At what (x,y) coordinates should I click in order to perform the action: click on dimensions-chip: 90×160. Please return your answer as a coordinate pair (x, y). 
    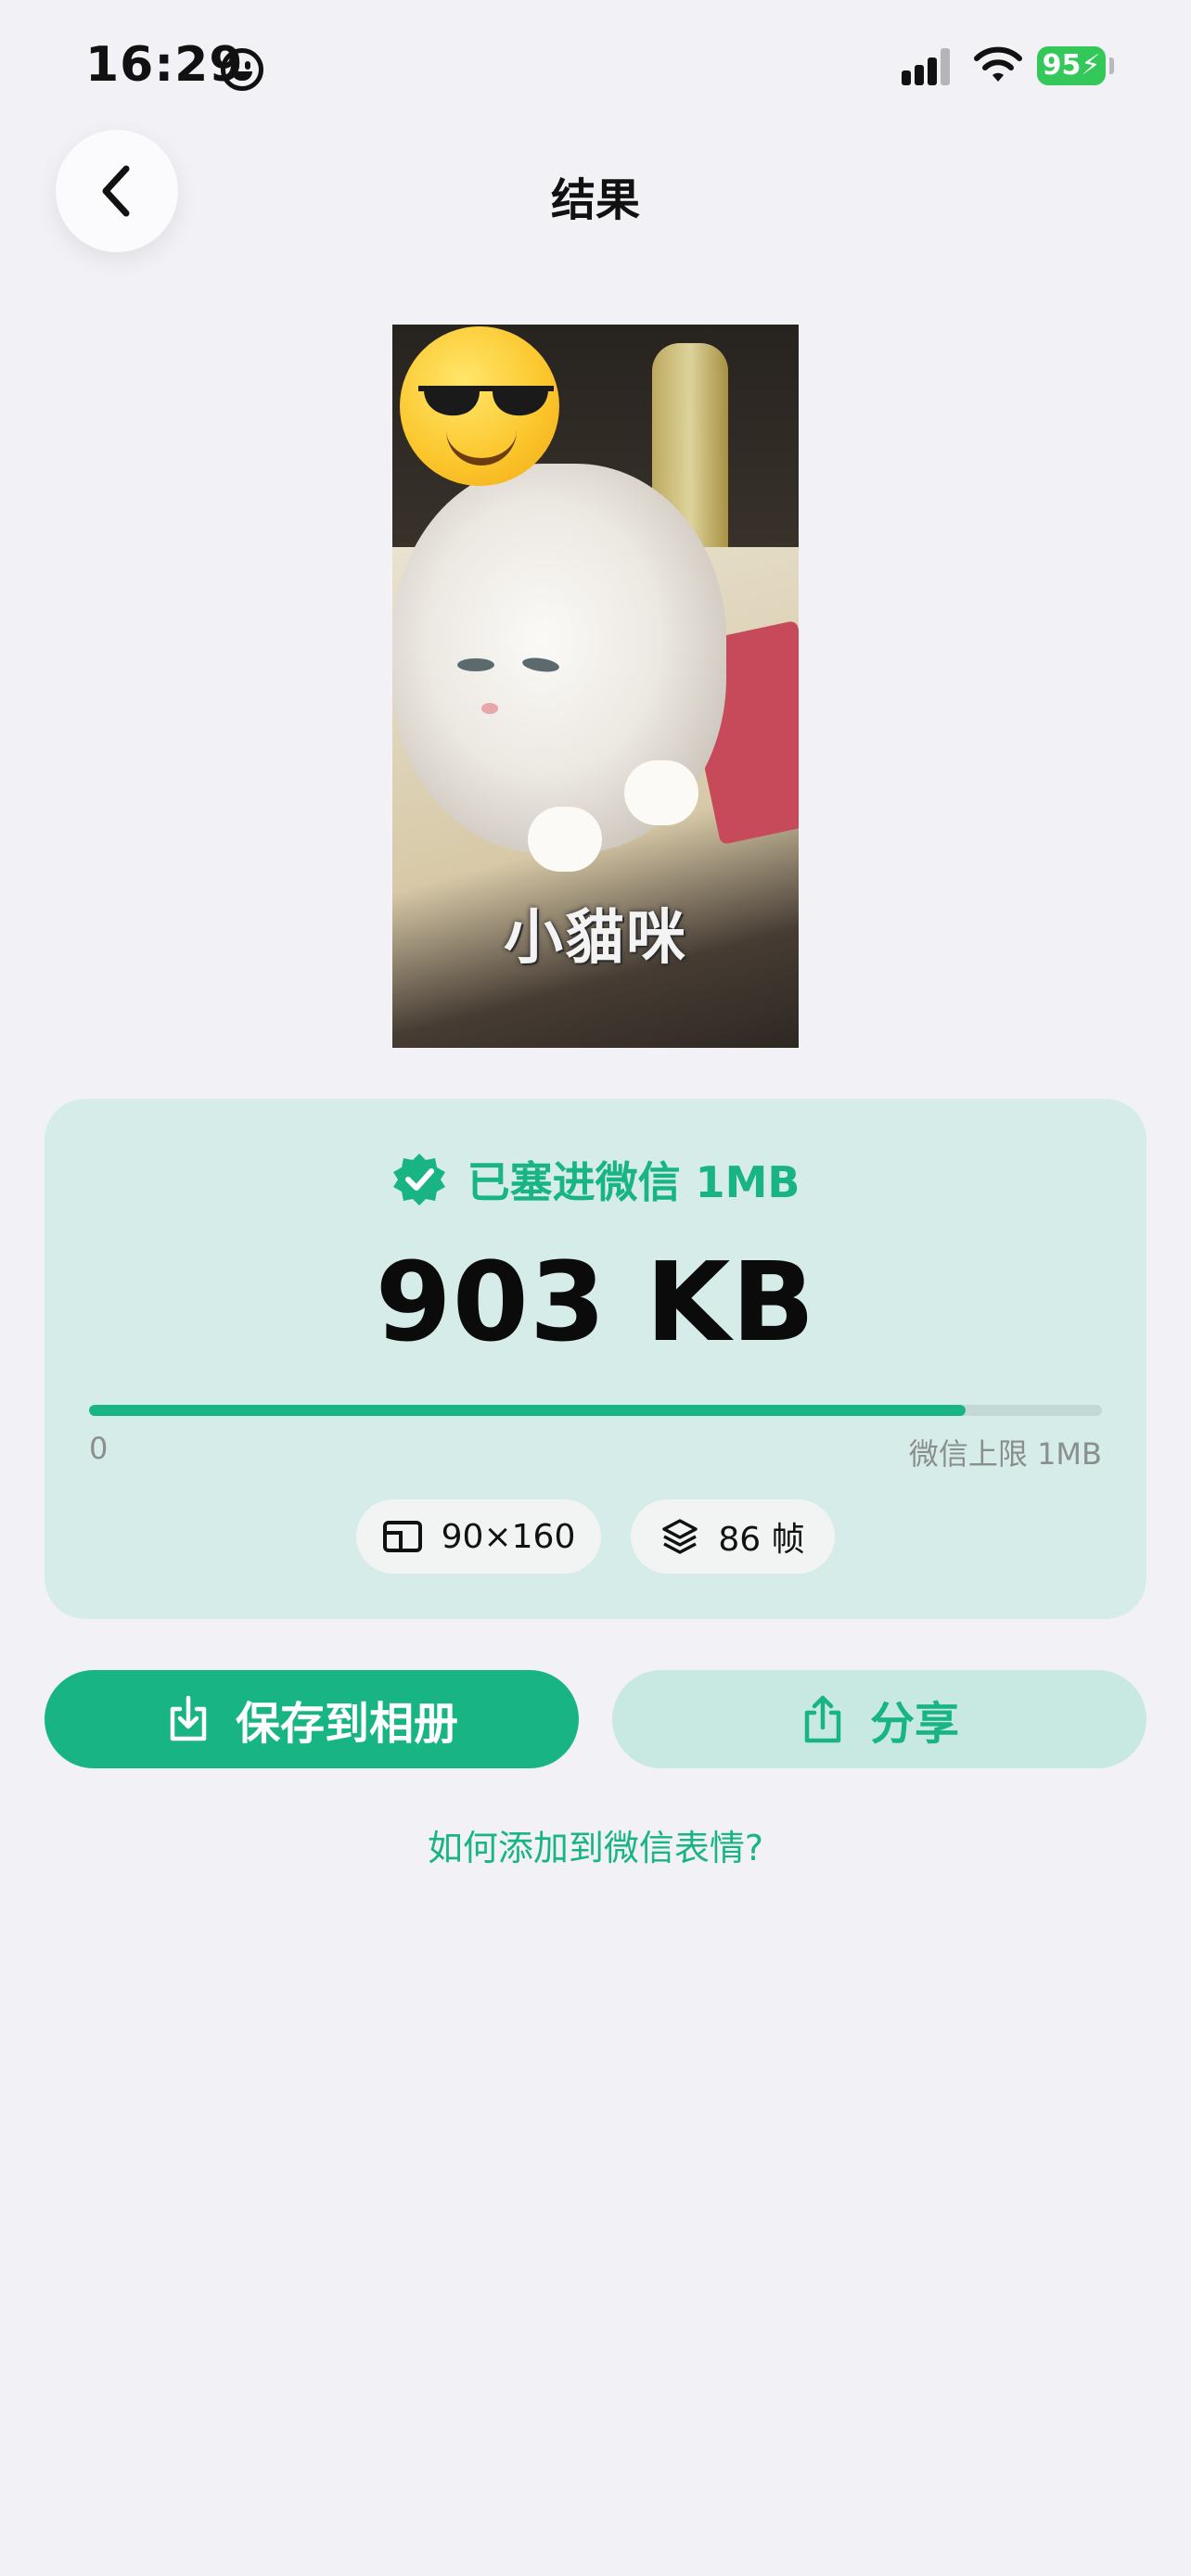
    Looking at the image, I should click on (478, 1537).